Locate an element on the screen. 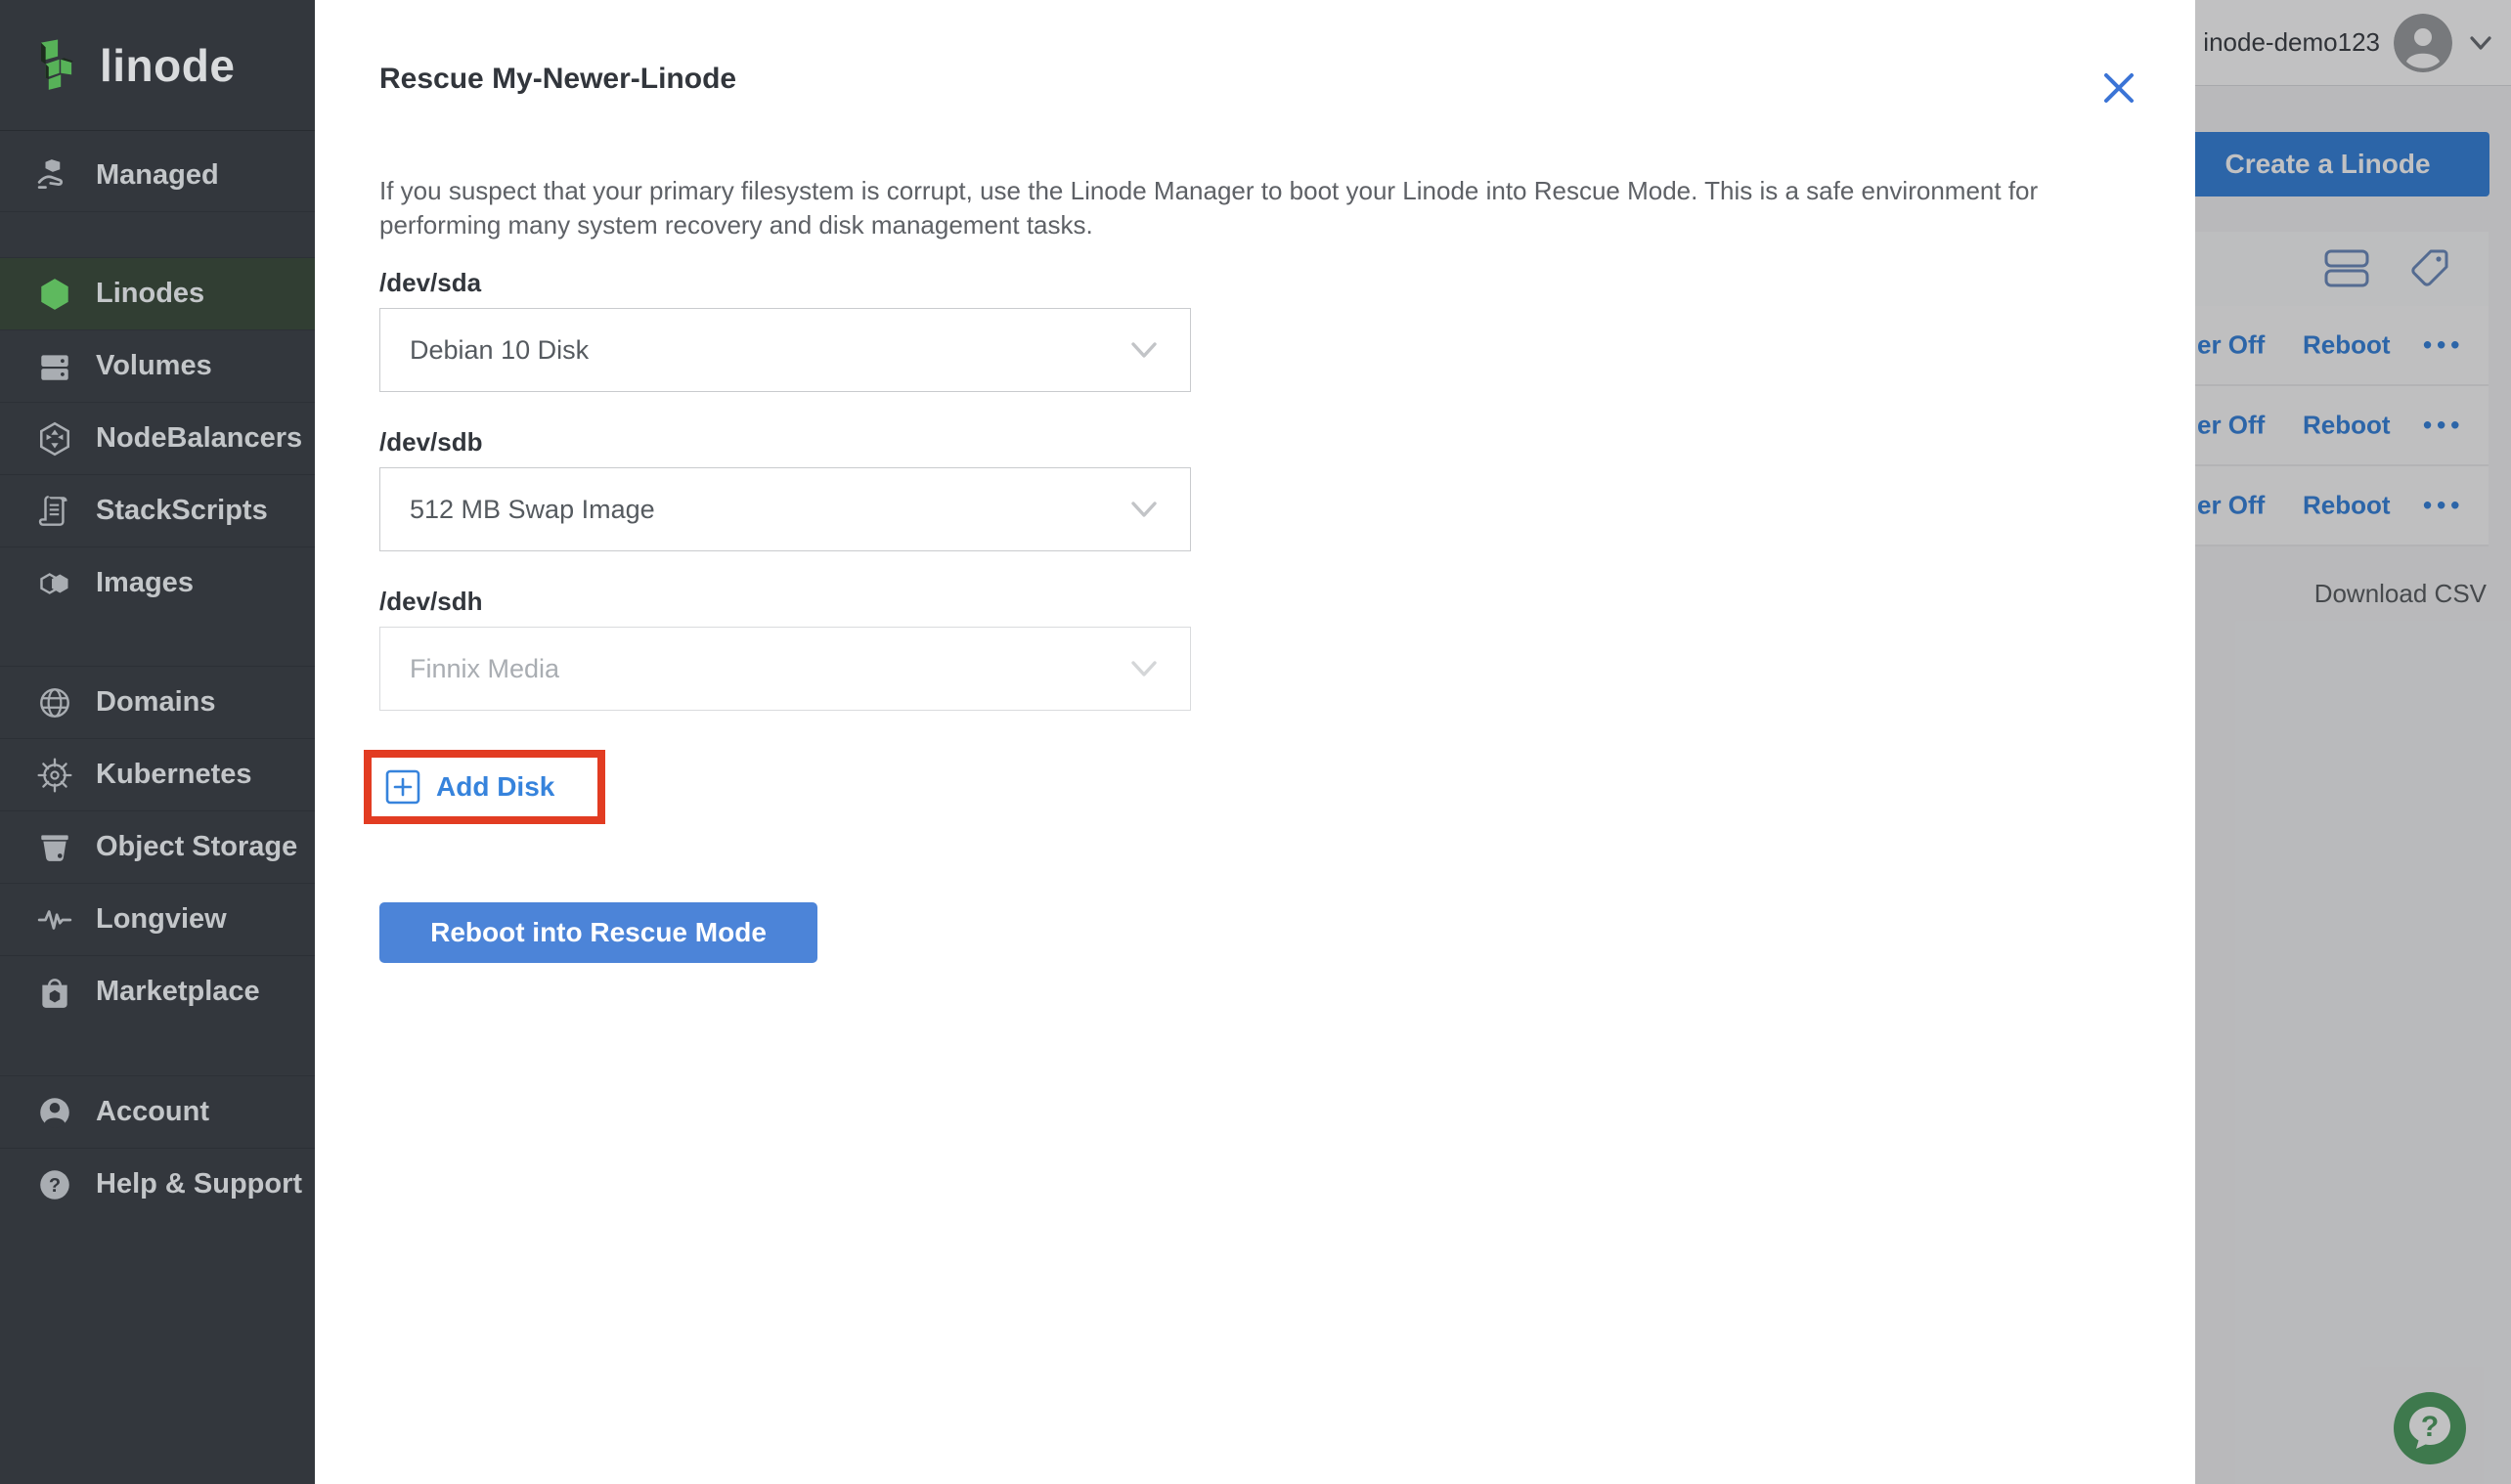  field-dev-sdb: /dev/sdb 512 MB Swap Image is located at coordinates (1287, 489).